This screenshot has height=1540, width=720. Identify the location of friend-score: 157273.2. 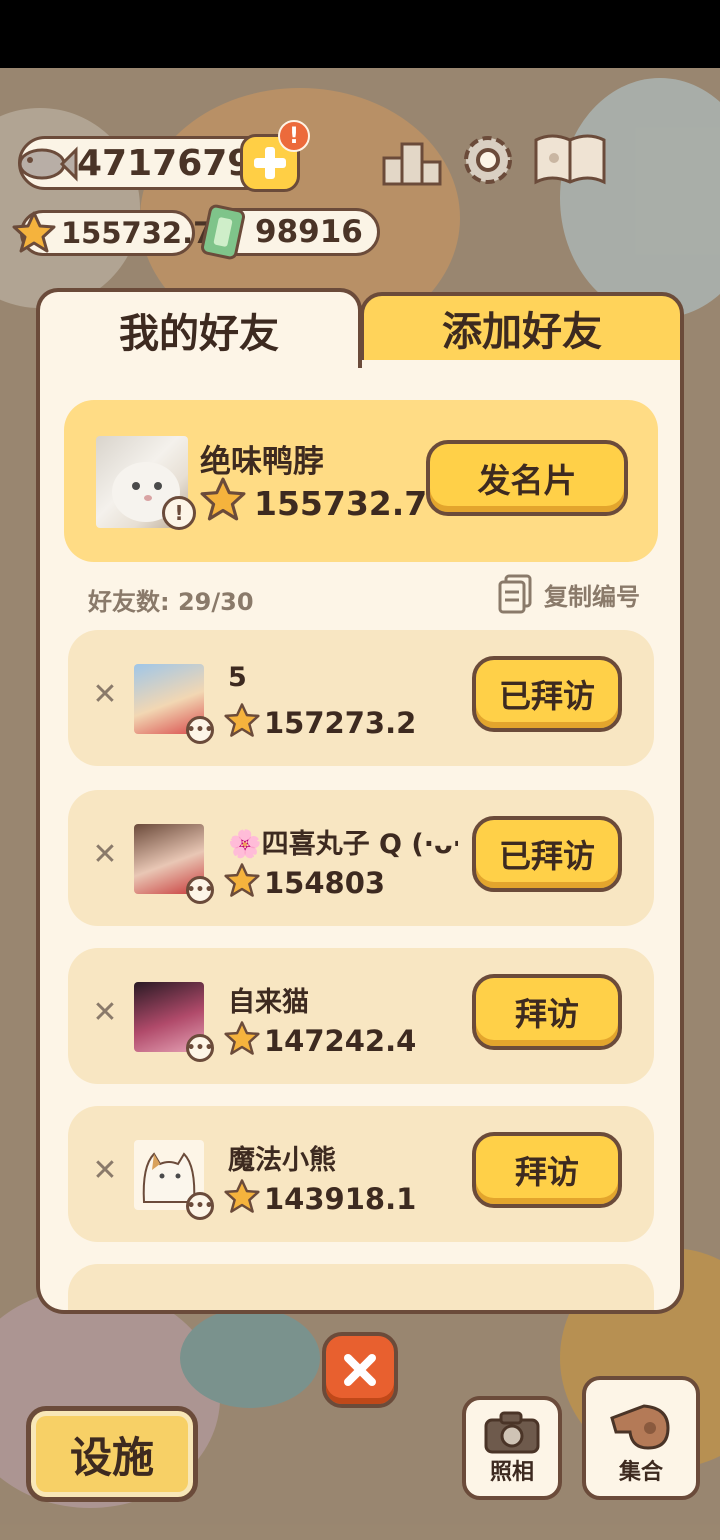
(340, 723).